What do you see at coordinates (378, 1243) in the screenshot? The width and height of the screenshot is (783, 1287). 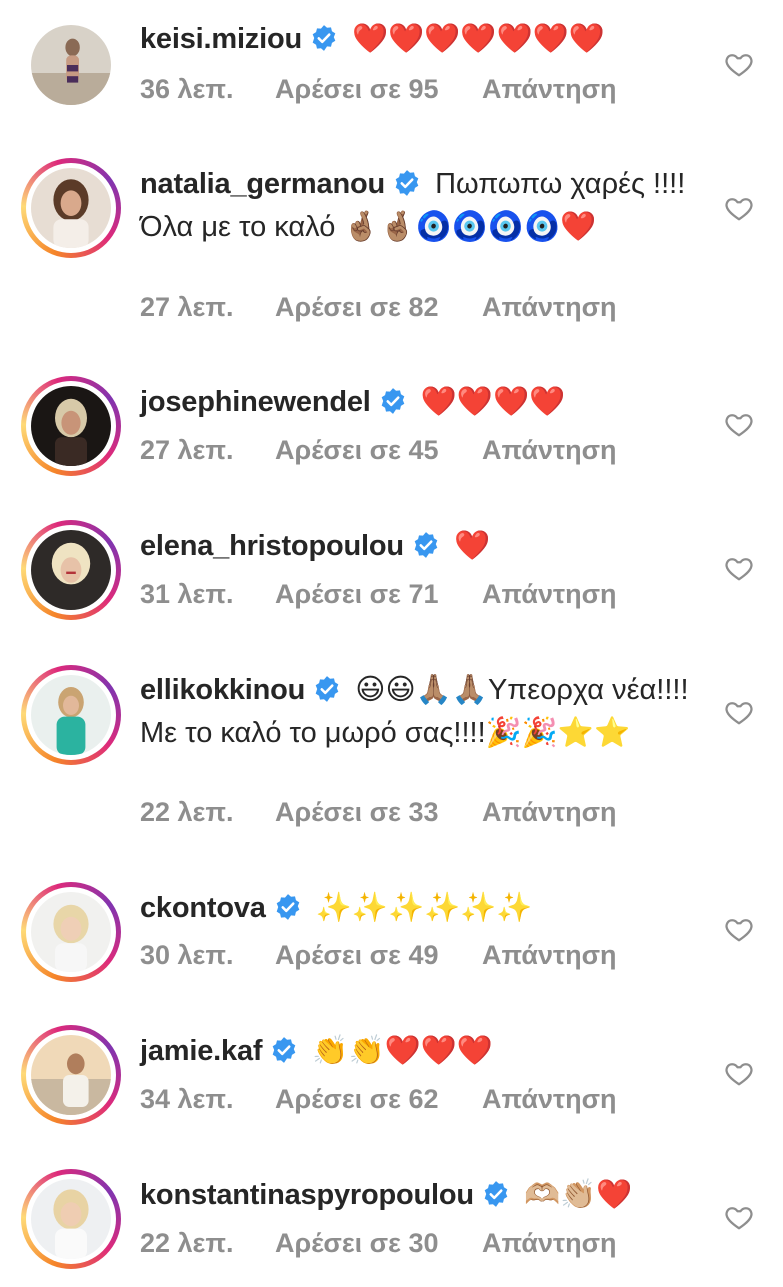 I see `comment-likes: Αρέσει σε 30` at bounding box center [378, 1243].